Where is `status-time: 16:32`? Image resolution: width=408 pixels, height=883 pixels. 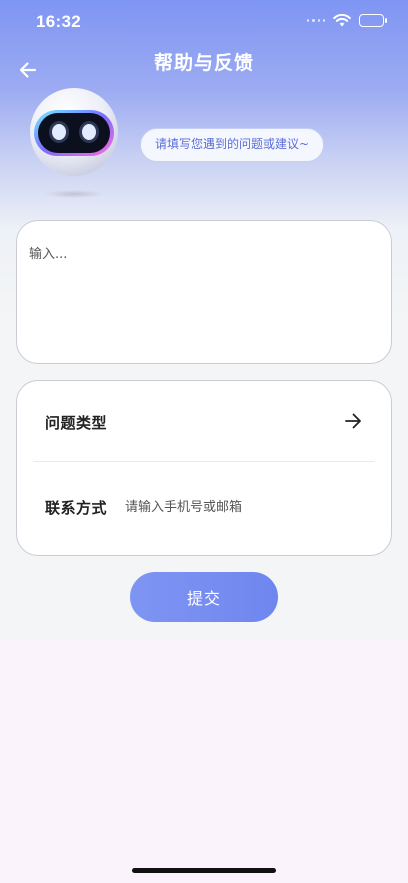
status-time: 16:32 is located at coordinates (58, 21).